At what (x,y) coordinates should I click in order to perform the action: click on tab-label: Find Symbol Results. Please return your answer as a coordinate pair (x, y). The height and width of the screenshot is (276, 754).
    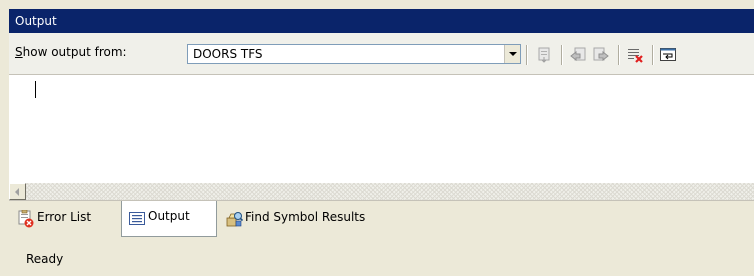
    Looking at the image, I should click on (305, 217).